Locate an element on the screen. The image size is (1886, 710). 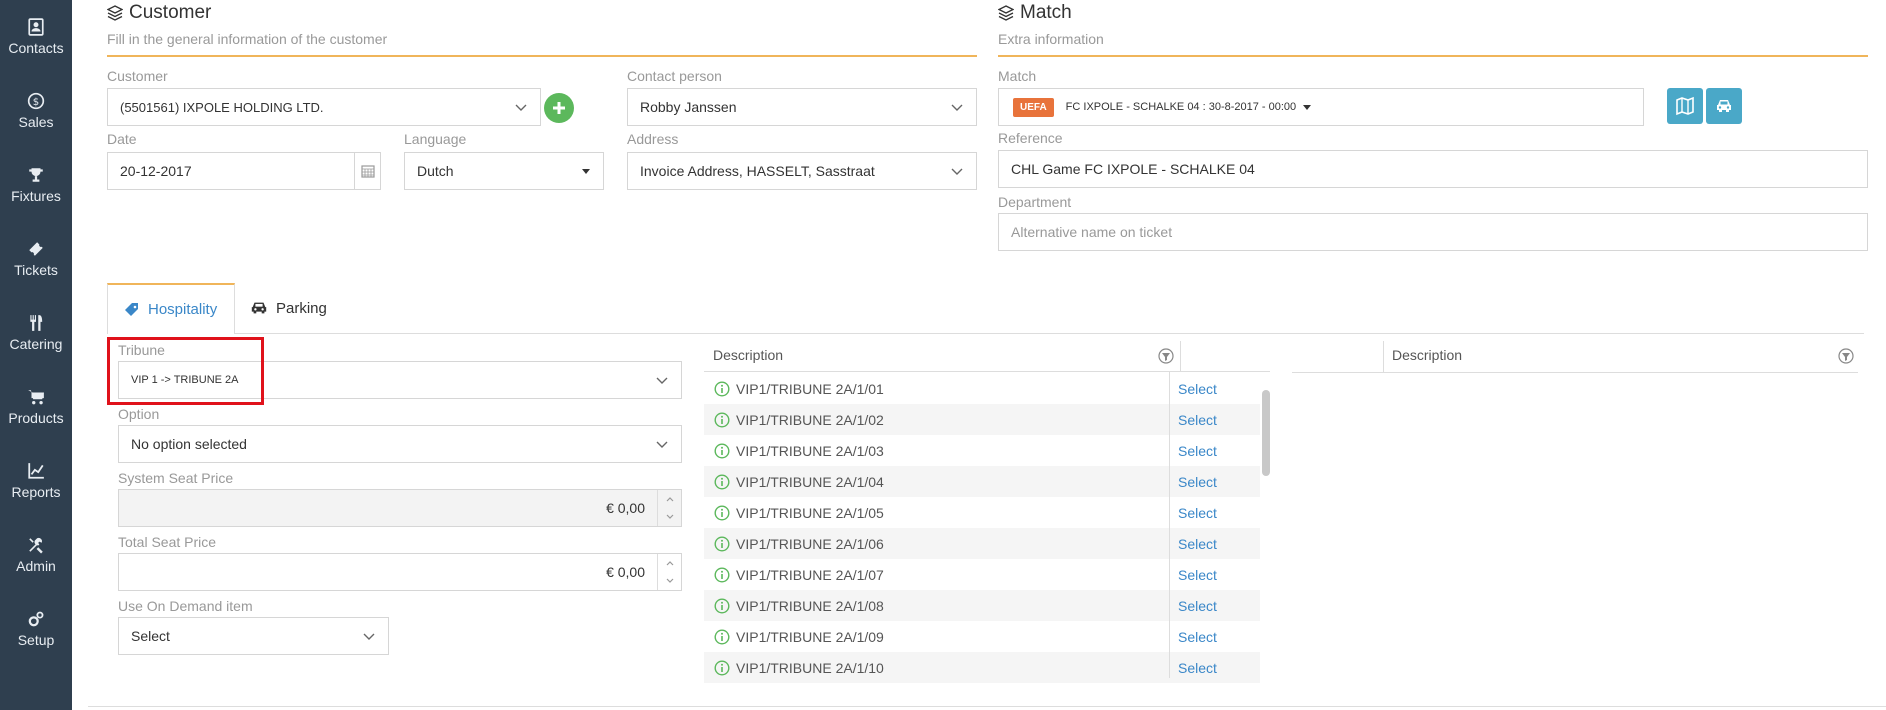
nav-contacts-label: Contacts is located at coordinates (36, 48).